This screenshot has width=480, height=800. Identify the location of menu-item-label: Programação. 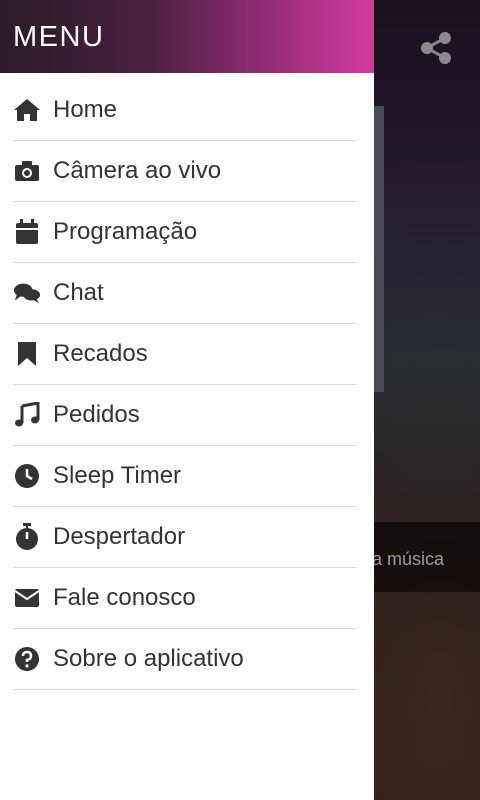
(125, 231).